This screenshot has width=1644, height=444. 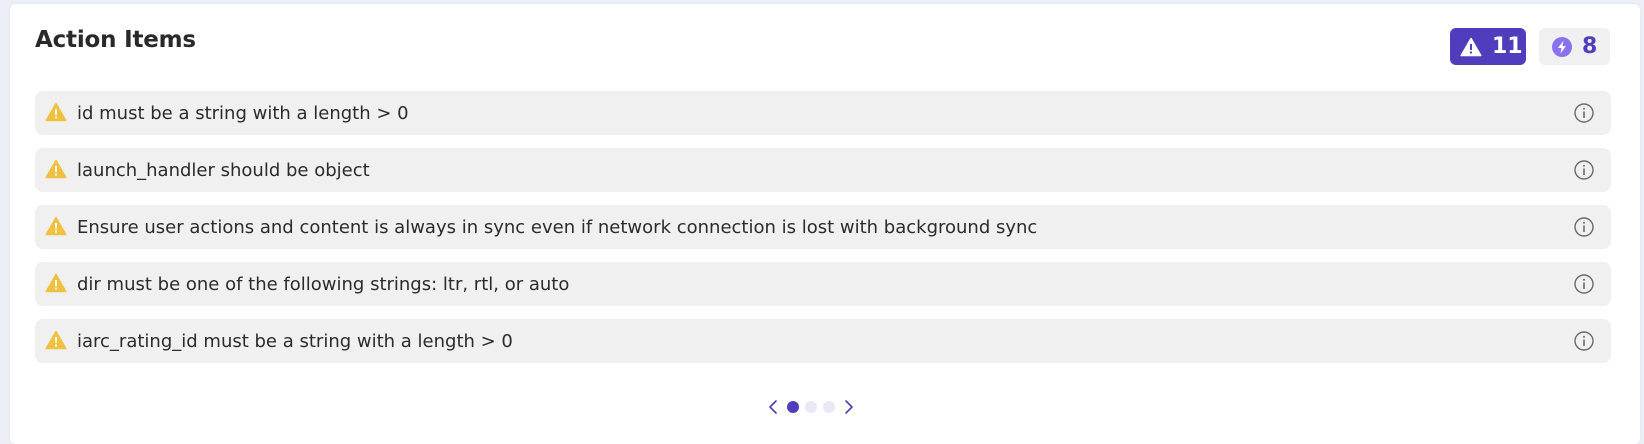 I want to click on warning-count-badge: 11, so click(x=1488, y=46).